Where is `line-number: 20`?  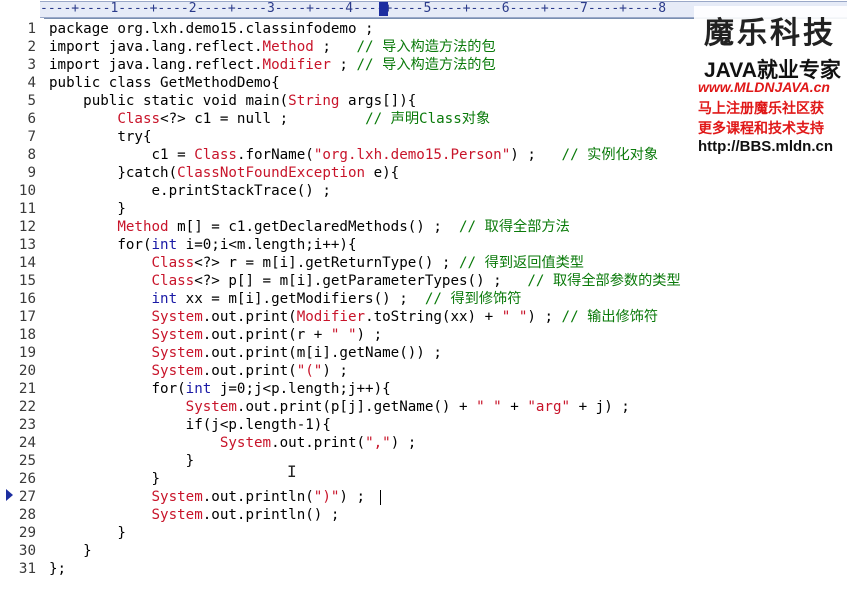 line-number: 20 is located at coordinates (27, 371).